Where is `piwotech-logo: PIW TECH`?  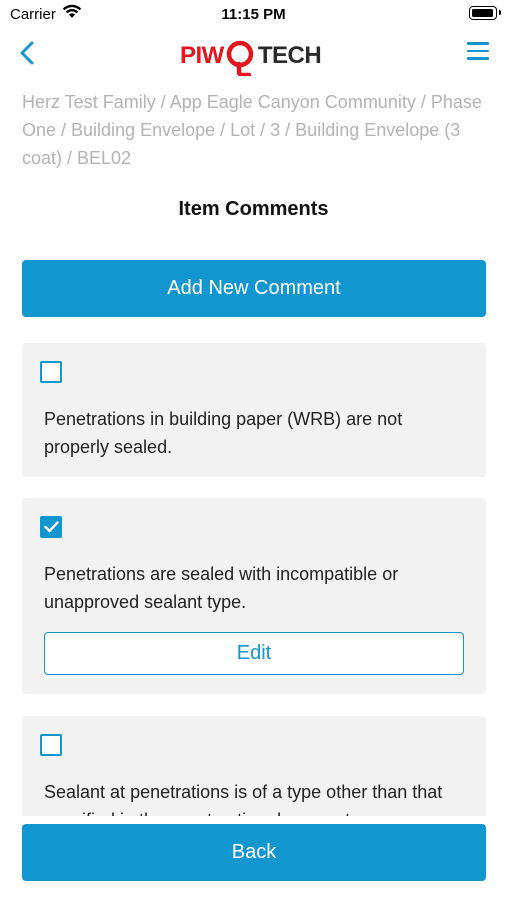
piwotech-logo: PIW TECH is located at coordinates (251, 57).